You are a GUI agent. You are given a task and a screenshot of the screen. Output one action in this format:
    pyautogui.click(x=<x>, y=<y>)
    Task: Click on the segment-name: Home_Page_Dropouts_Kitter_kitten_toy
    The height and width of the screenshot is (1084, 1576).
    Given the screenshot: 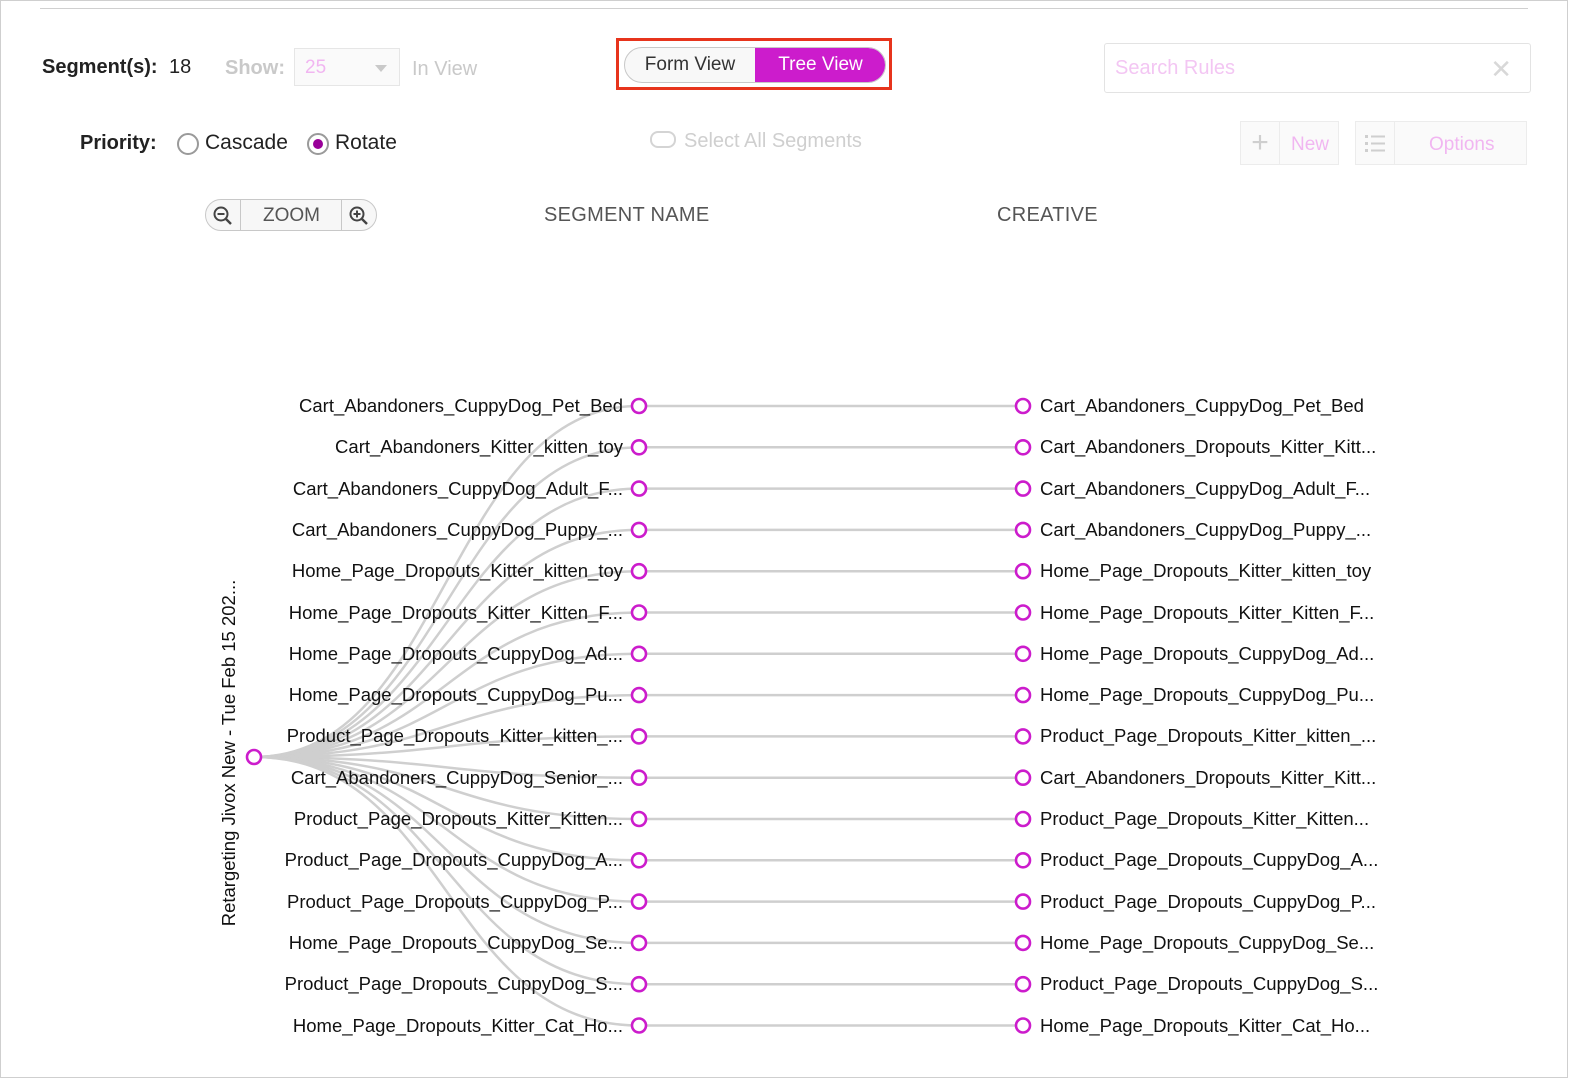 What is the action you would take?
    pyautogui.click(x=457, y=571)
    